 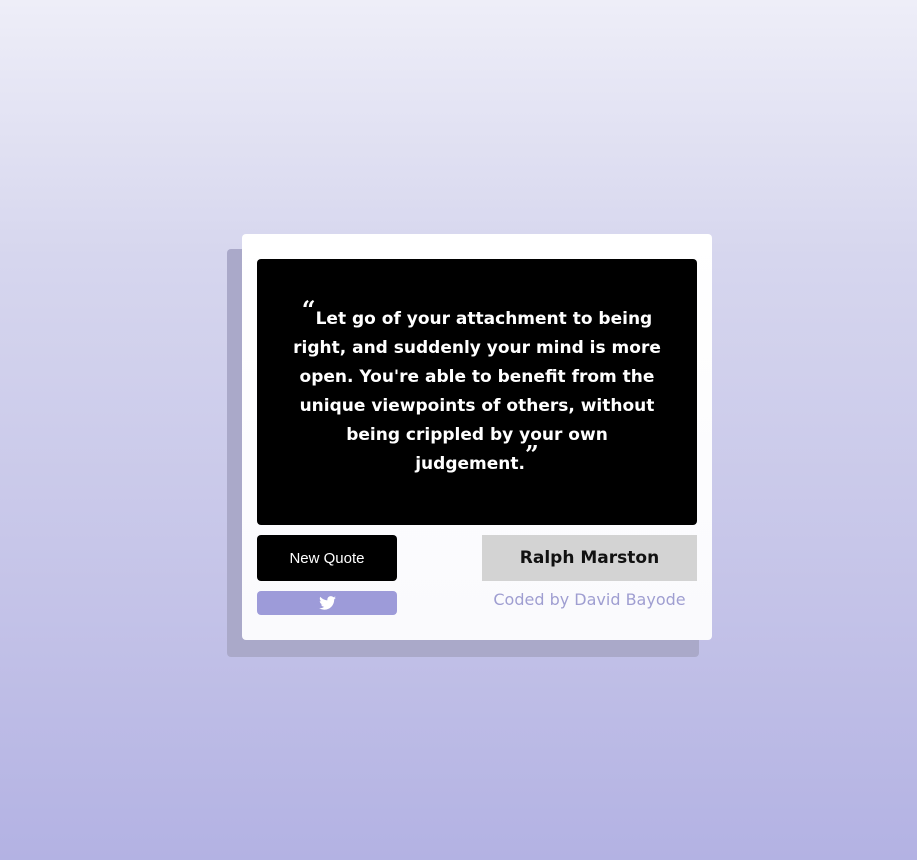 What do you see at coordinates (308, 309) in the screenshot?
I see `open-quote-mark: “` at bounding box center [308, 309].